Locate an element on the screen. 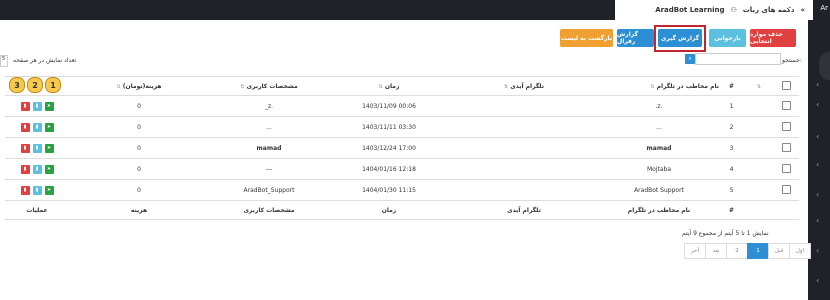 The height and width of the screenshot is (300, 830). sort-icon: ⇅ is located at coordinates (759, 86).